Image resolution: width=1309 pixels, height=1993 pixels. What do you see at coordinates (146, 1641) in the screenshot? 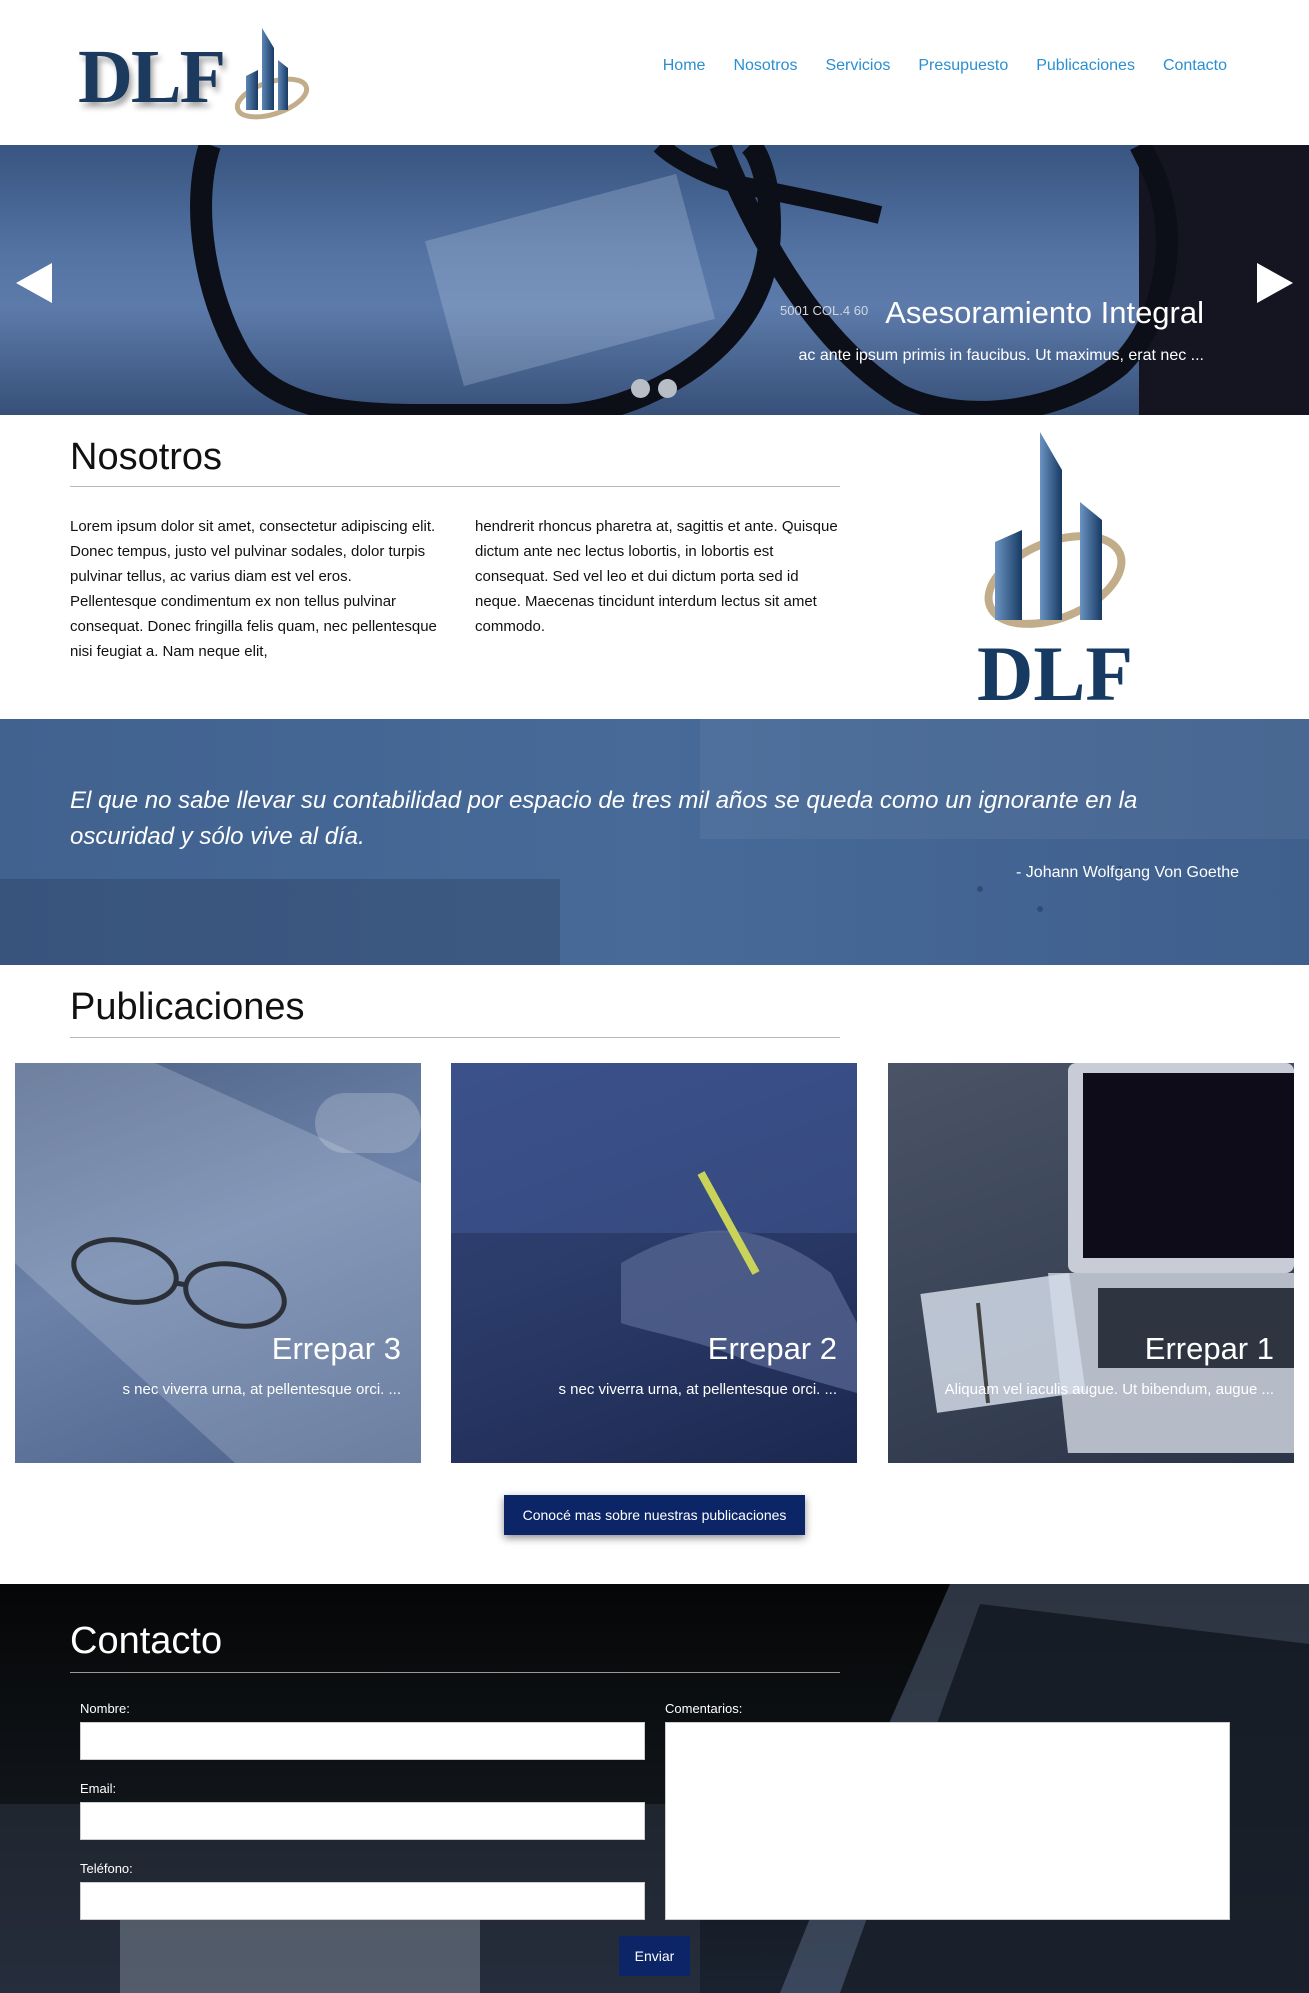
I see `contacto-title: Contacto` at bounding box center [146, 1641].